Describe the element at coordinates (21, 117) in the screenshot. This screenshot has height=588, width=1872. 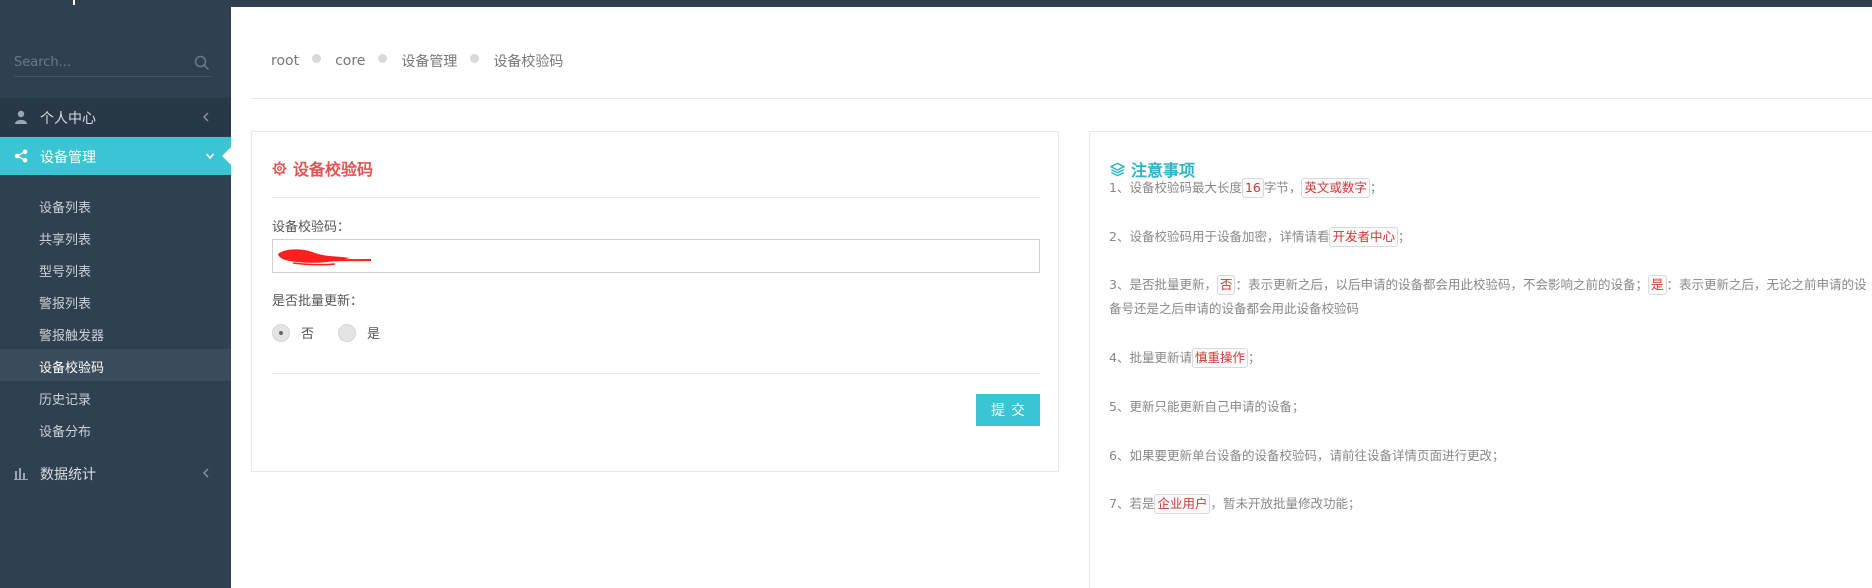
I see `user-icon` at that location.